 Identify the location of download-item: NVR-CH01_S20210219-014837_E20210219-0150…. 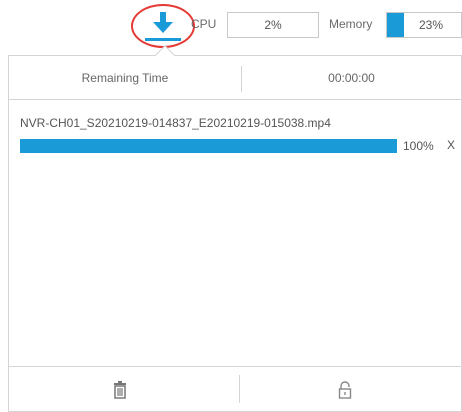
(235, 135).